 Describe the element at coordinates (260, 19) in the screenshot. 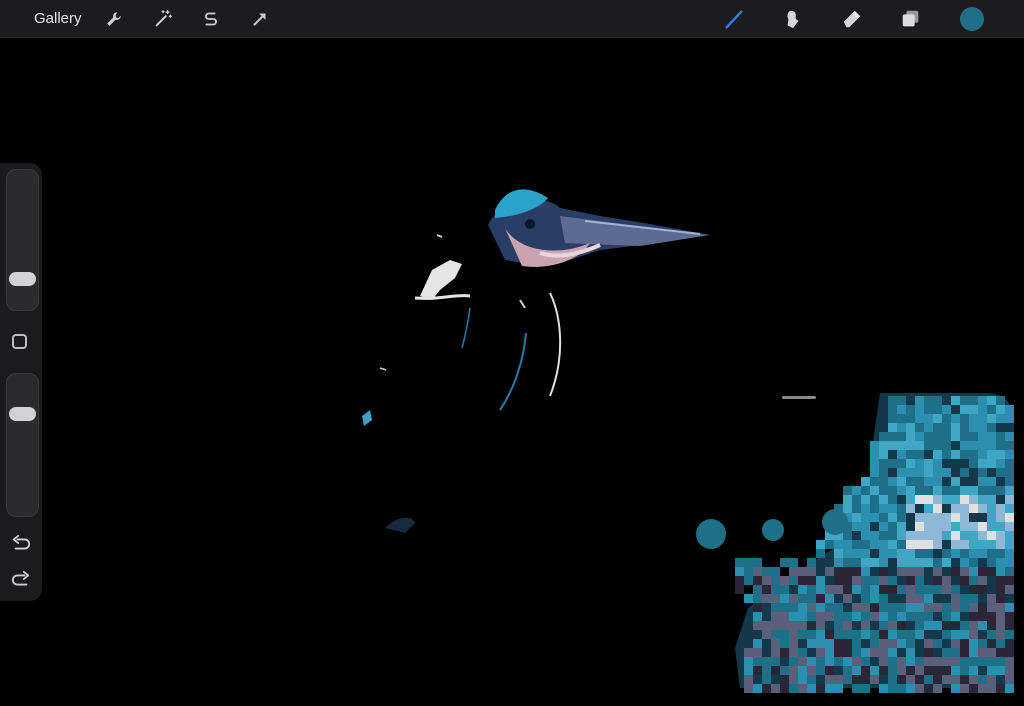

I see `transform-arrow-icon` at that location.